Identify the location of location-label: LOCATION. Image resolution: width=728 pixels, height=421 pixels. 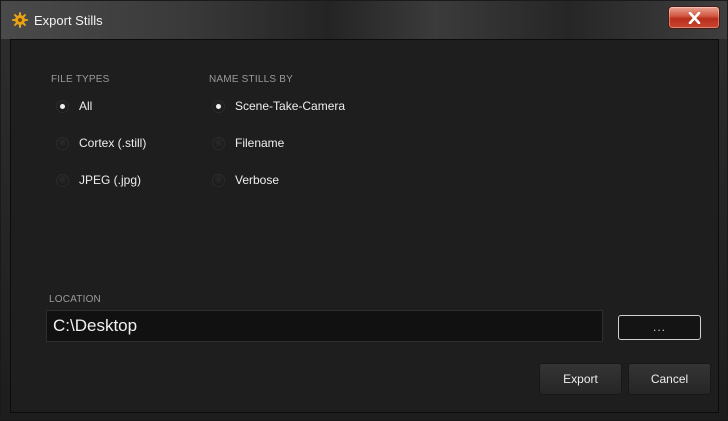
(75, 299).